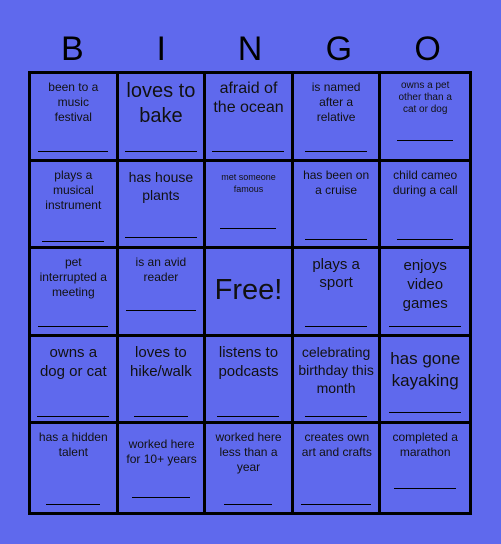  I want to click on cell-text: has house plants, so click(161, 185).